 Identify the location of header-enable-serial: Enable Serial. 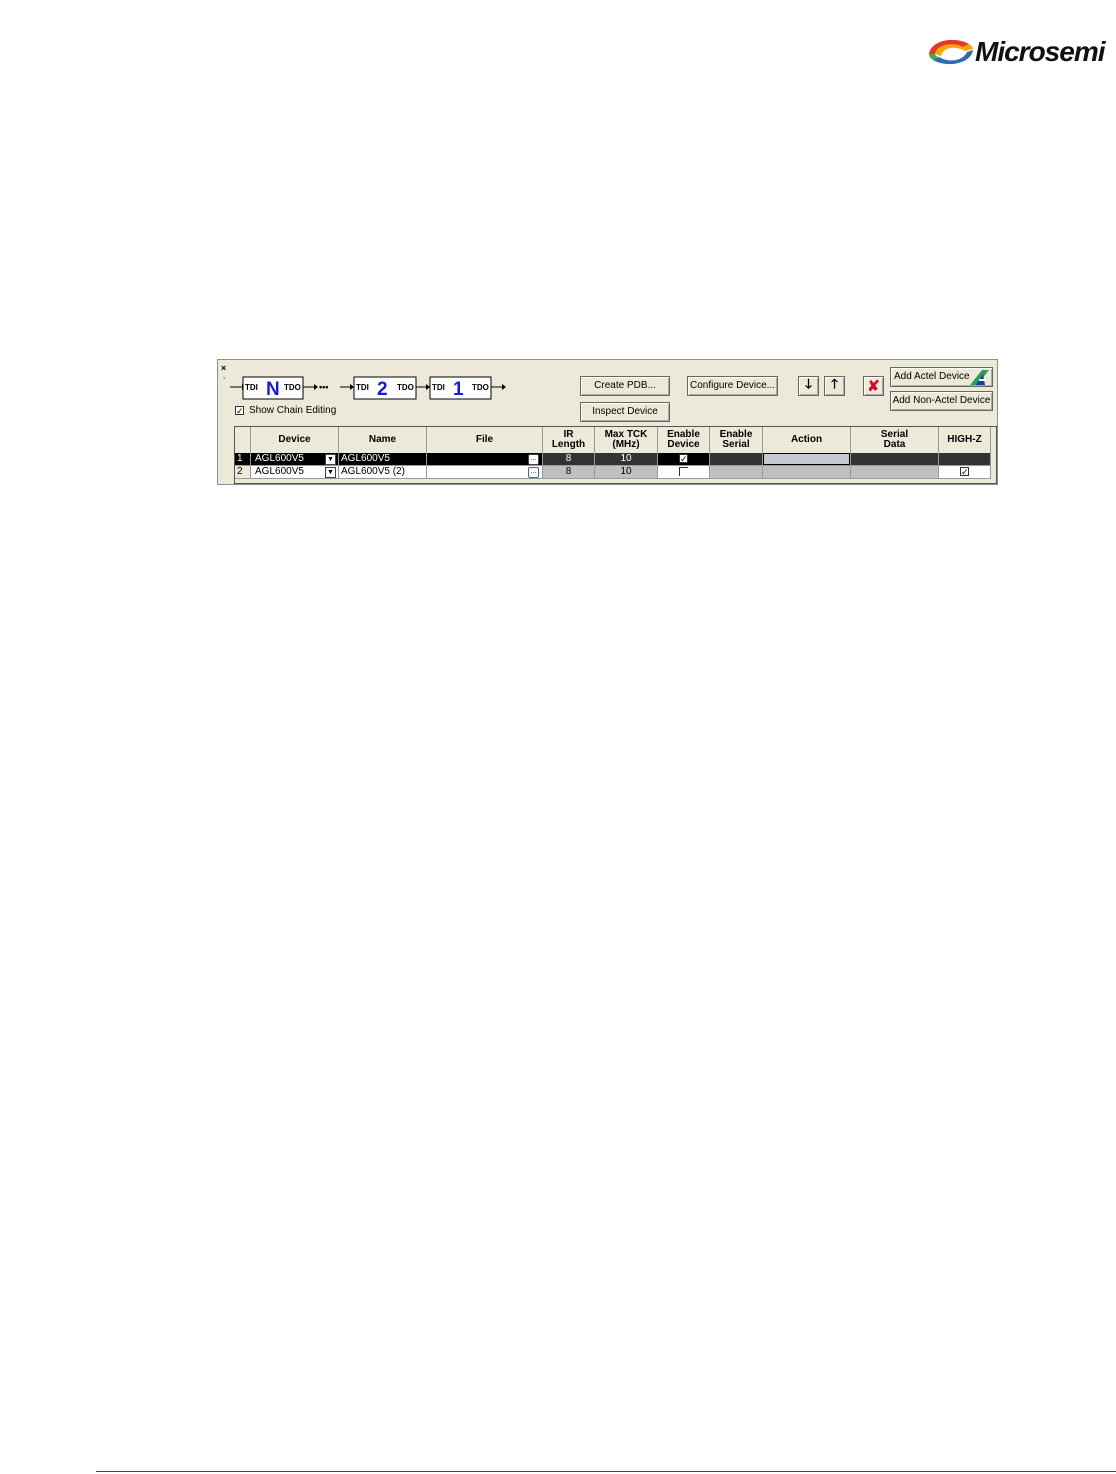
(736, 440).